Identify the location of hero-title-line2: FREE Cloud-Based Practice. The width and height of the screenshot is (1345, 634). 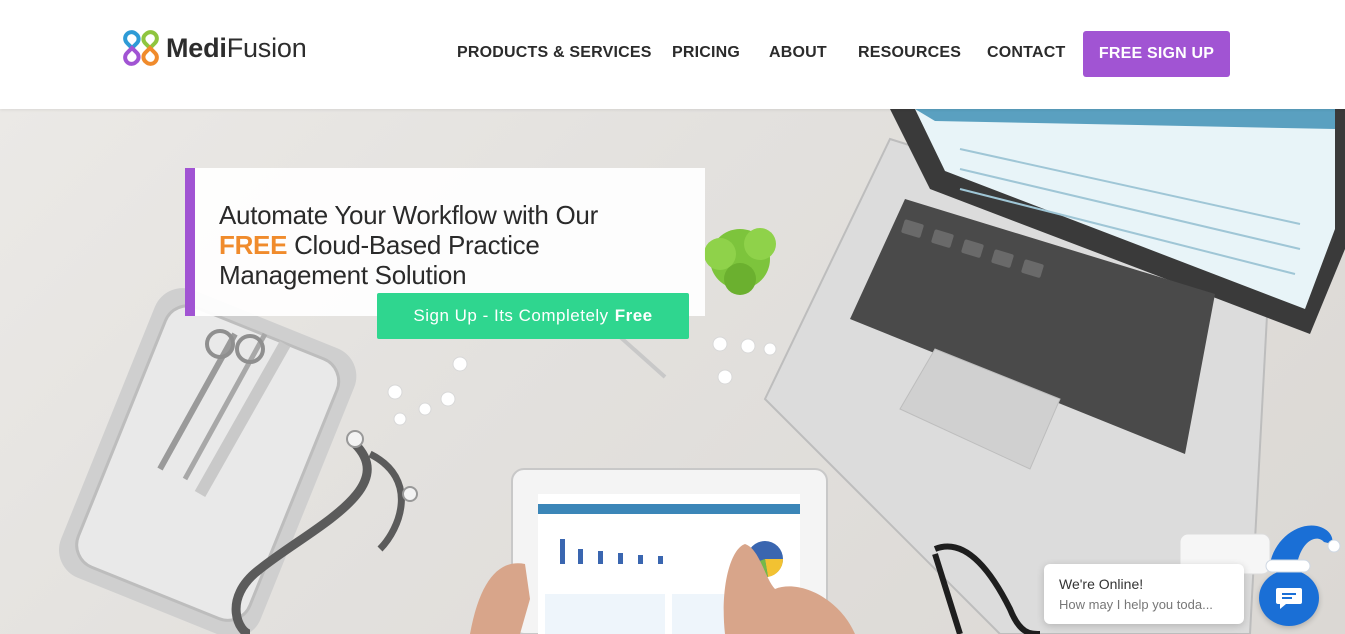
(454, 245).